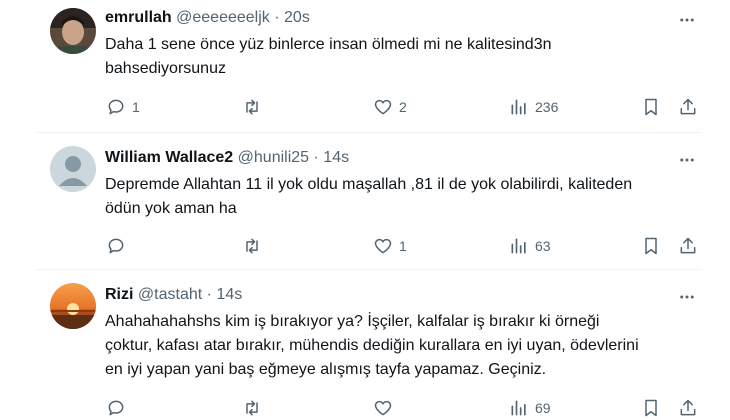 This screenshot has height=420, width=730. What do you see at coordinates (297, 17) in the screenshot?
I see `timestamp: 20s` at bounding box center [297, 17].